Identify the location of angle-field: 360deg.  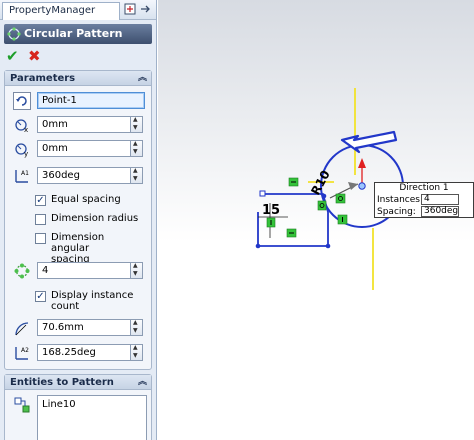
(84, 175).